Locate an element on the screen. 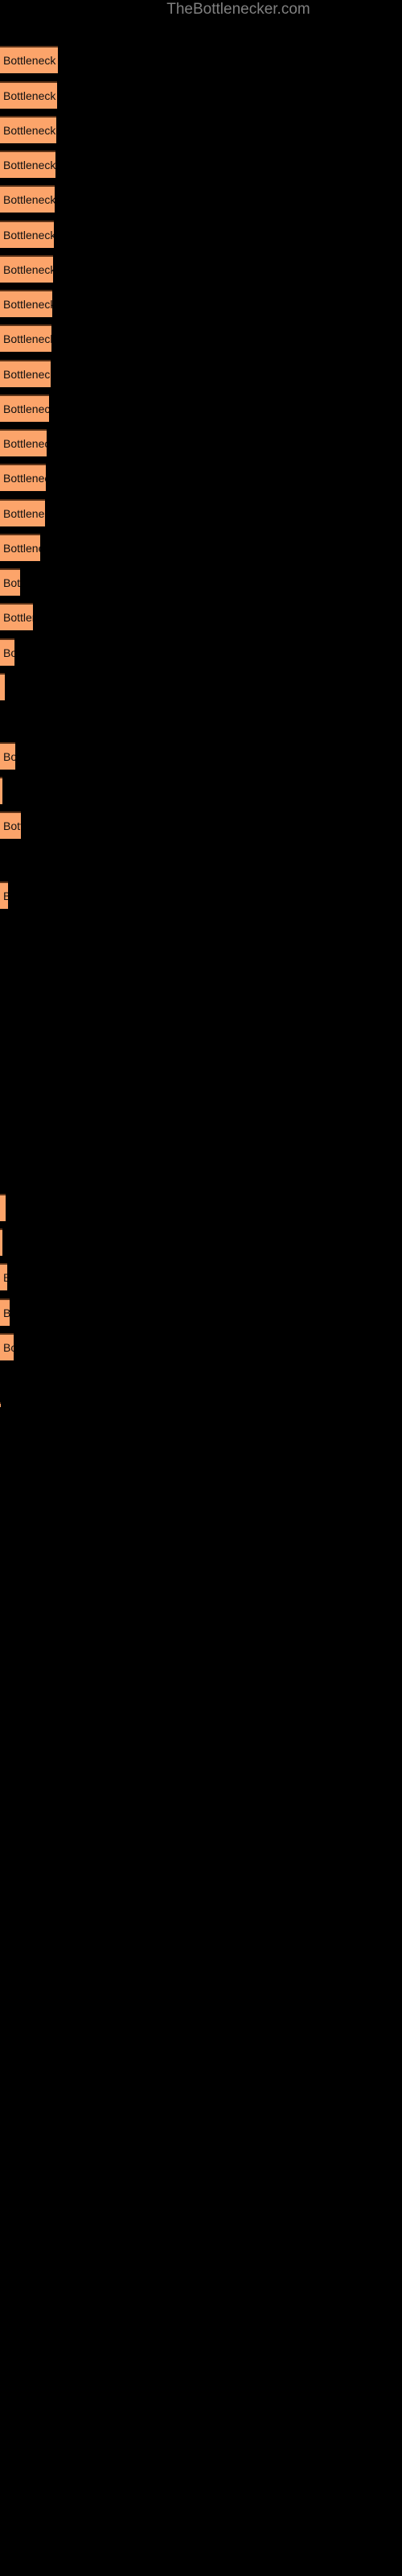  bar-27: Bottleneck result is located at coordinates (5, 1312).